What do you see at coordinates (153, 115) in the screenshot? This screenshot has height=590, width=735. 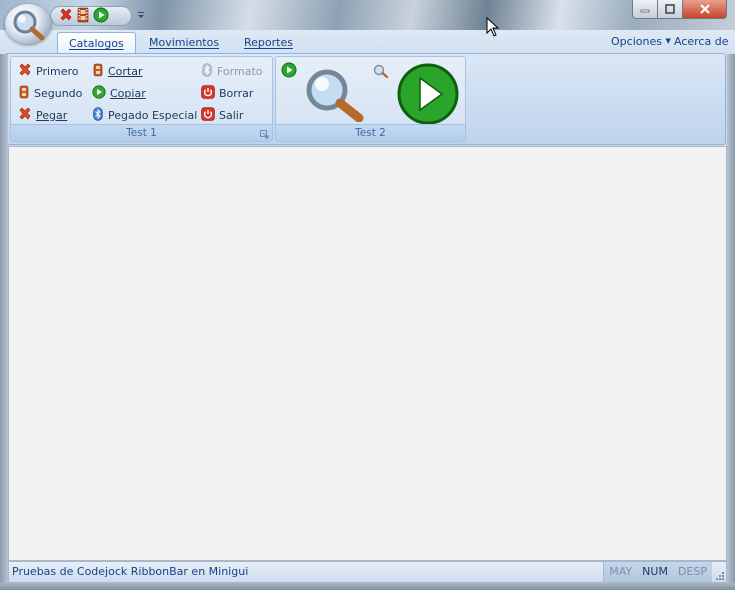 I see `pegado-especial-label: Pegado Especial` at bounding box center [153, 115].